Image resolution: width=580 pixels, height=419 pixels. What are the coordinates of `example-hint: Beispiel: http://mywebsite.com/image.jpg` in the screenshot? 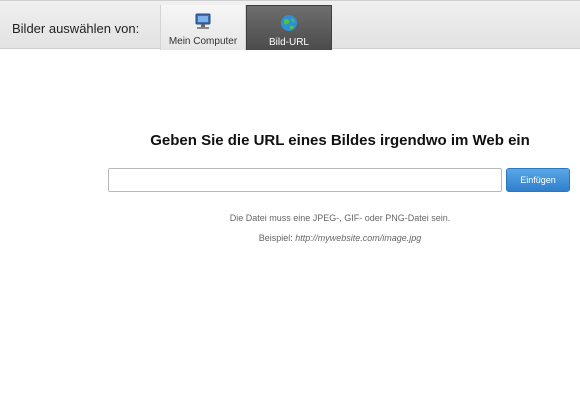 It's located at (290, 238).